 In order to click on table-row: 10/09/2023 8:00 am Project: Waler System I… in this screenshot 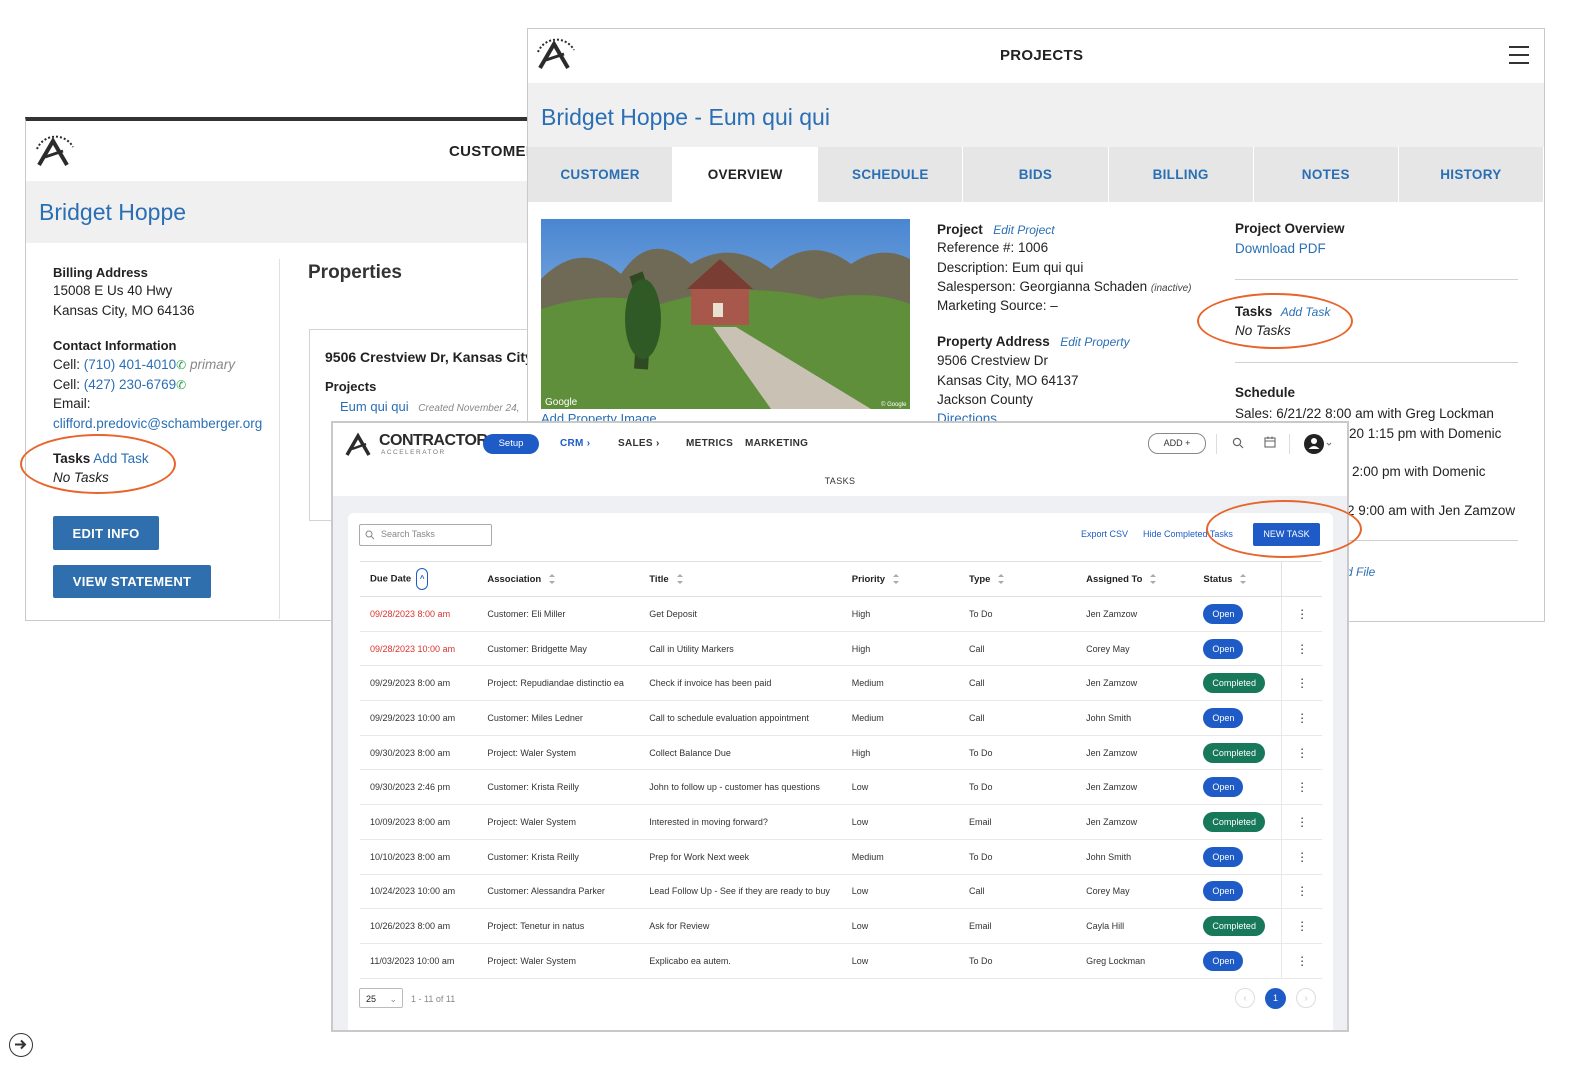, I will do `click(841, 822)`.